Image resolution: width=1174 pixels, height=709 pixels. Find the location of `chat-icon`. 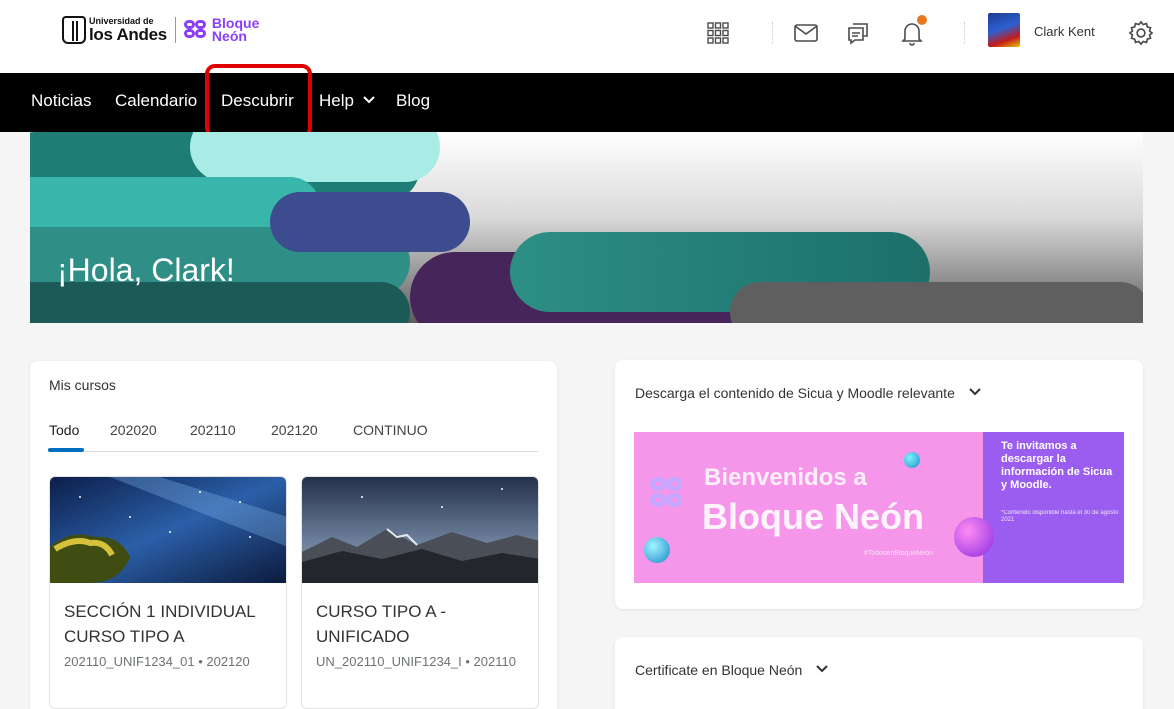

chat-icon is located at coordinates (858, 33).